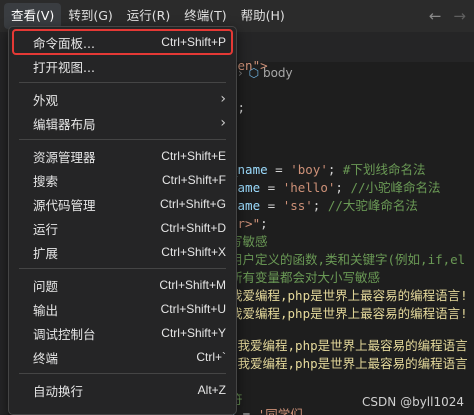 Image resolution: width=474 pixels, height=415 pixels. Describe the element at coordinates (46, 286) in the screenshot. I see `menu-item-label: 问题` at that location.